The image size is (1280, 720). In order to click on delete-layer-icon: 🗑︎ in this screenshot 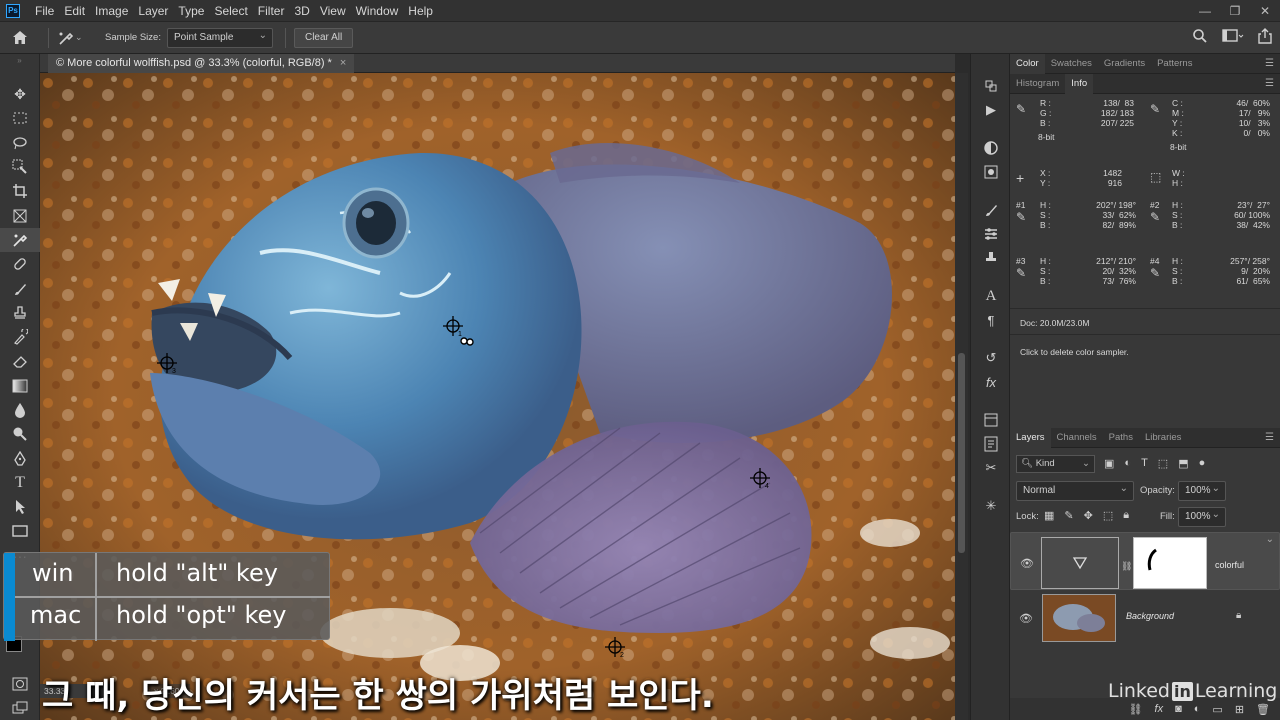, I will do `click(1263, 709)`.